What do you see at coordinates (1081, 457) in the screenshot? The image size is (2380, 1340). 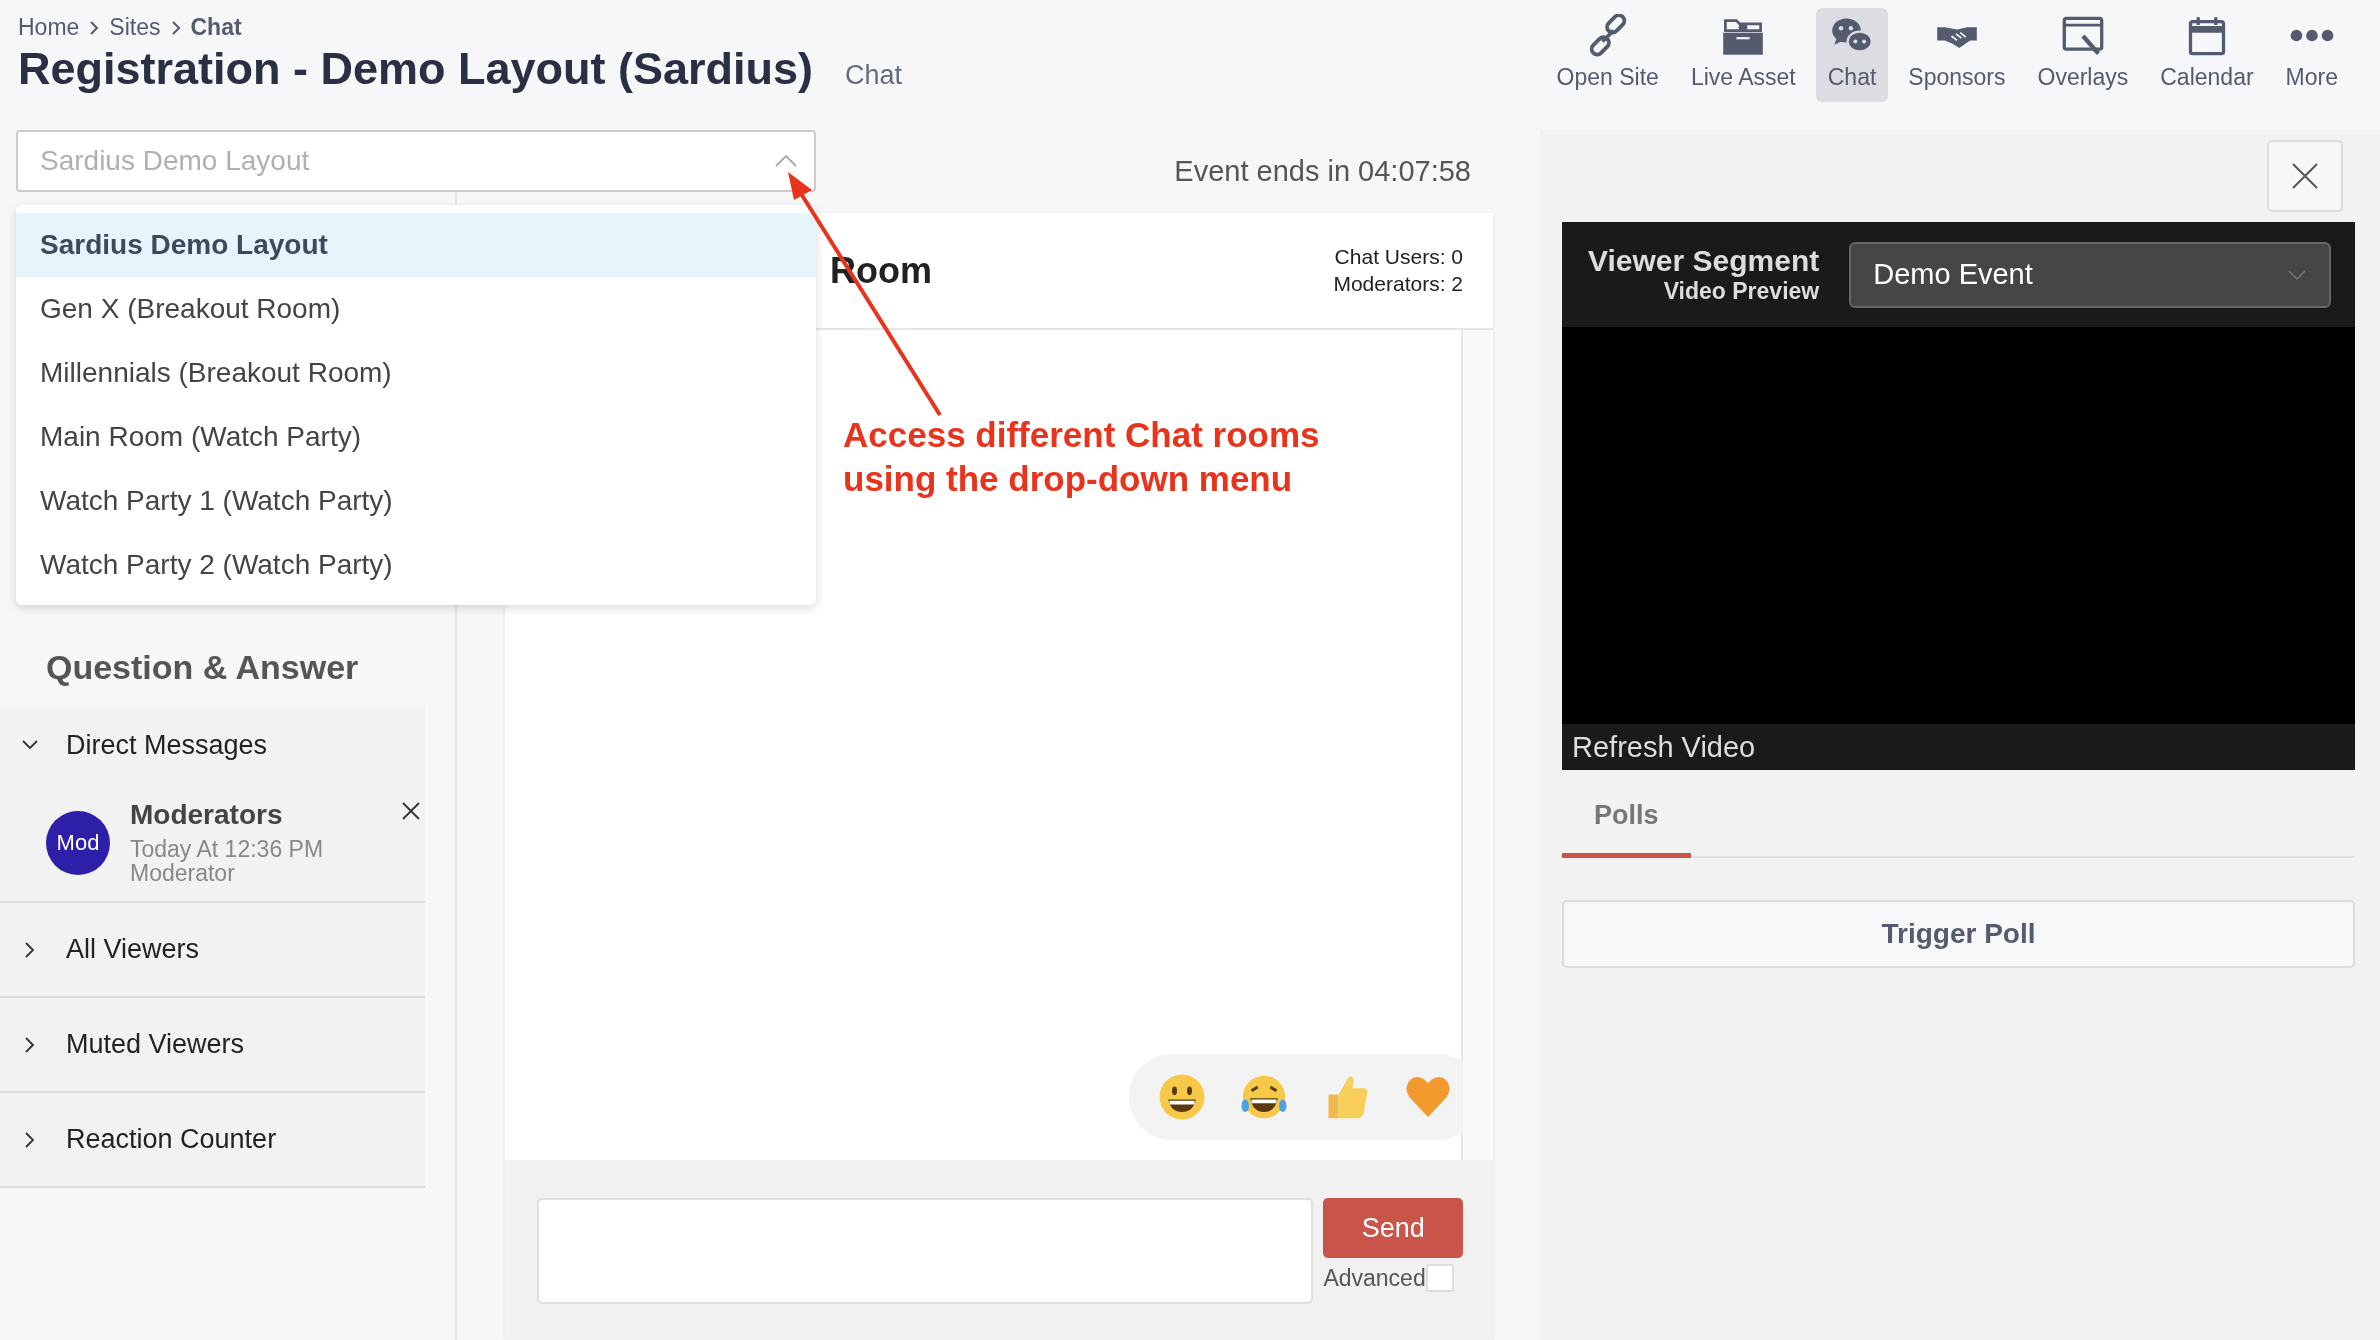 I see `annotation-text: Access different Chat rooms using the drop-down menu` at bounding box center [1081, 457].